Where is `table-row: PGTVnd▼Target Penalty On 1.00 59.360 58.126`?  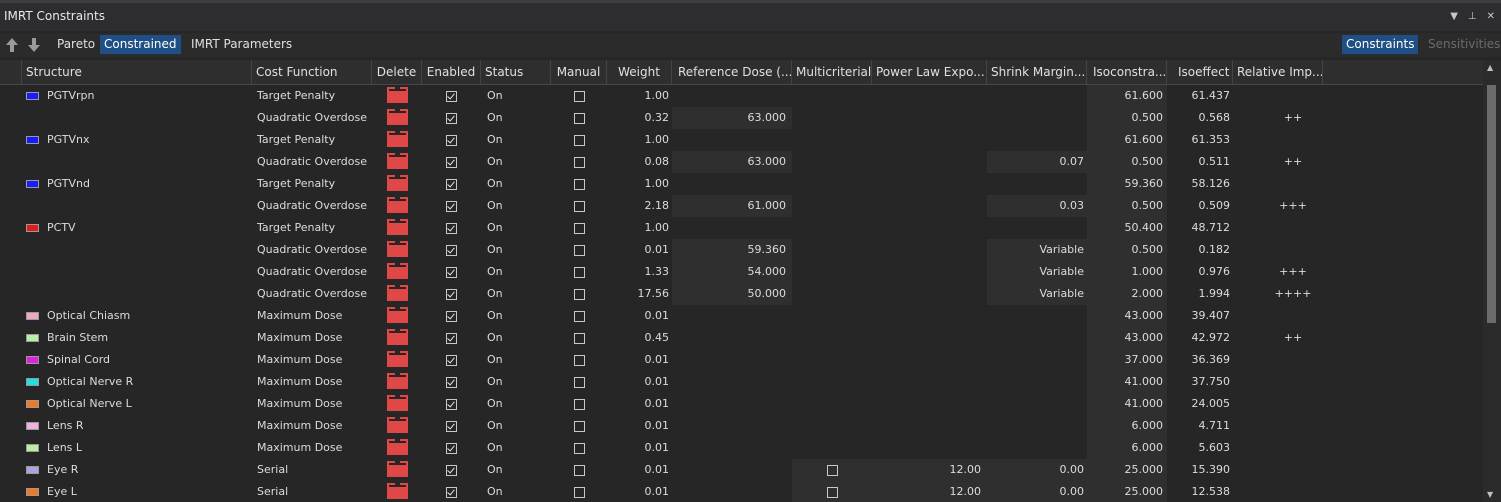 table-row: PGTVnd▼Target Penalty On 1.00 59.360 58.126 is located at coordinates (741, 184).